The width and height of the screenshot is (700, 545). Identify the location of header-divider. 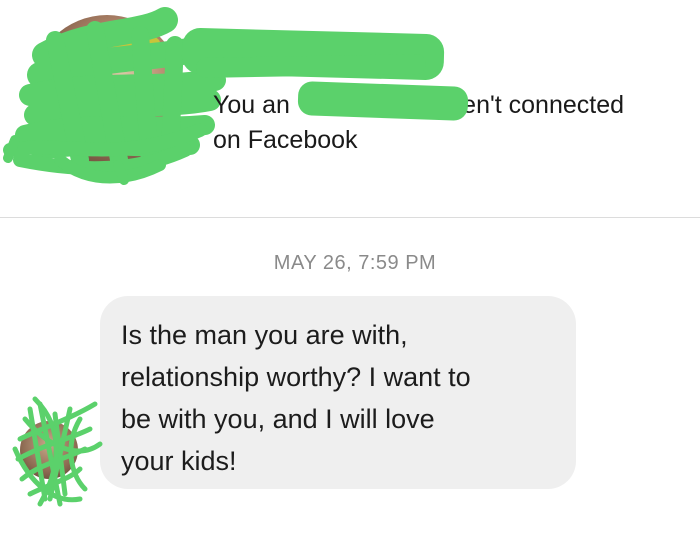
(350, 217).